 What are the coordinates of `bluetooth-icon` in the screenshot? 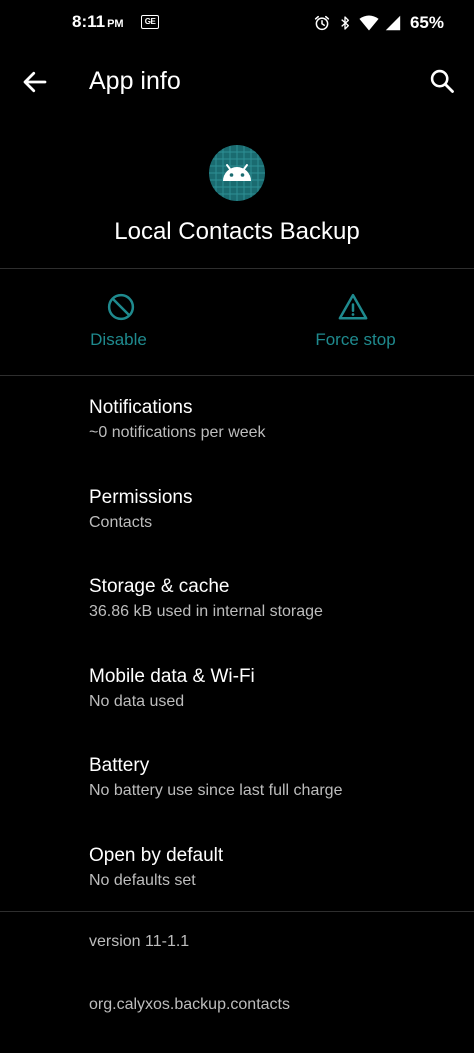 It's located at (345, 23).